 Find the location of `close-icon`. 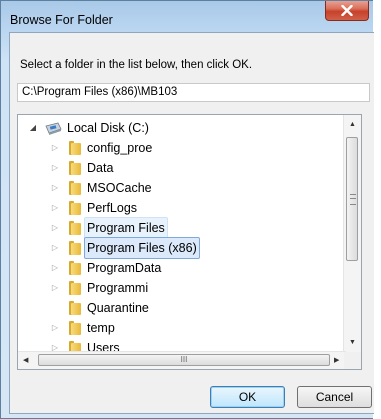

close-icon is located at coordinates (347, 10).